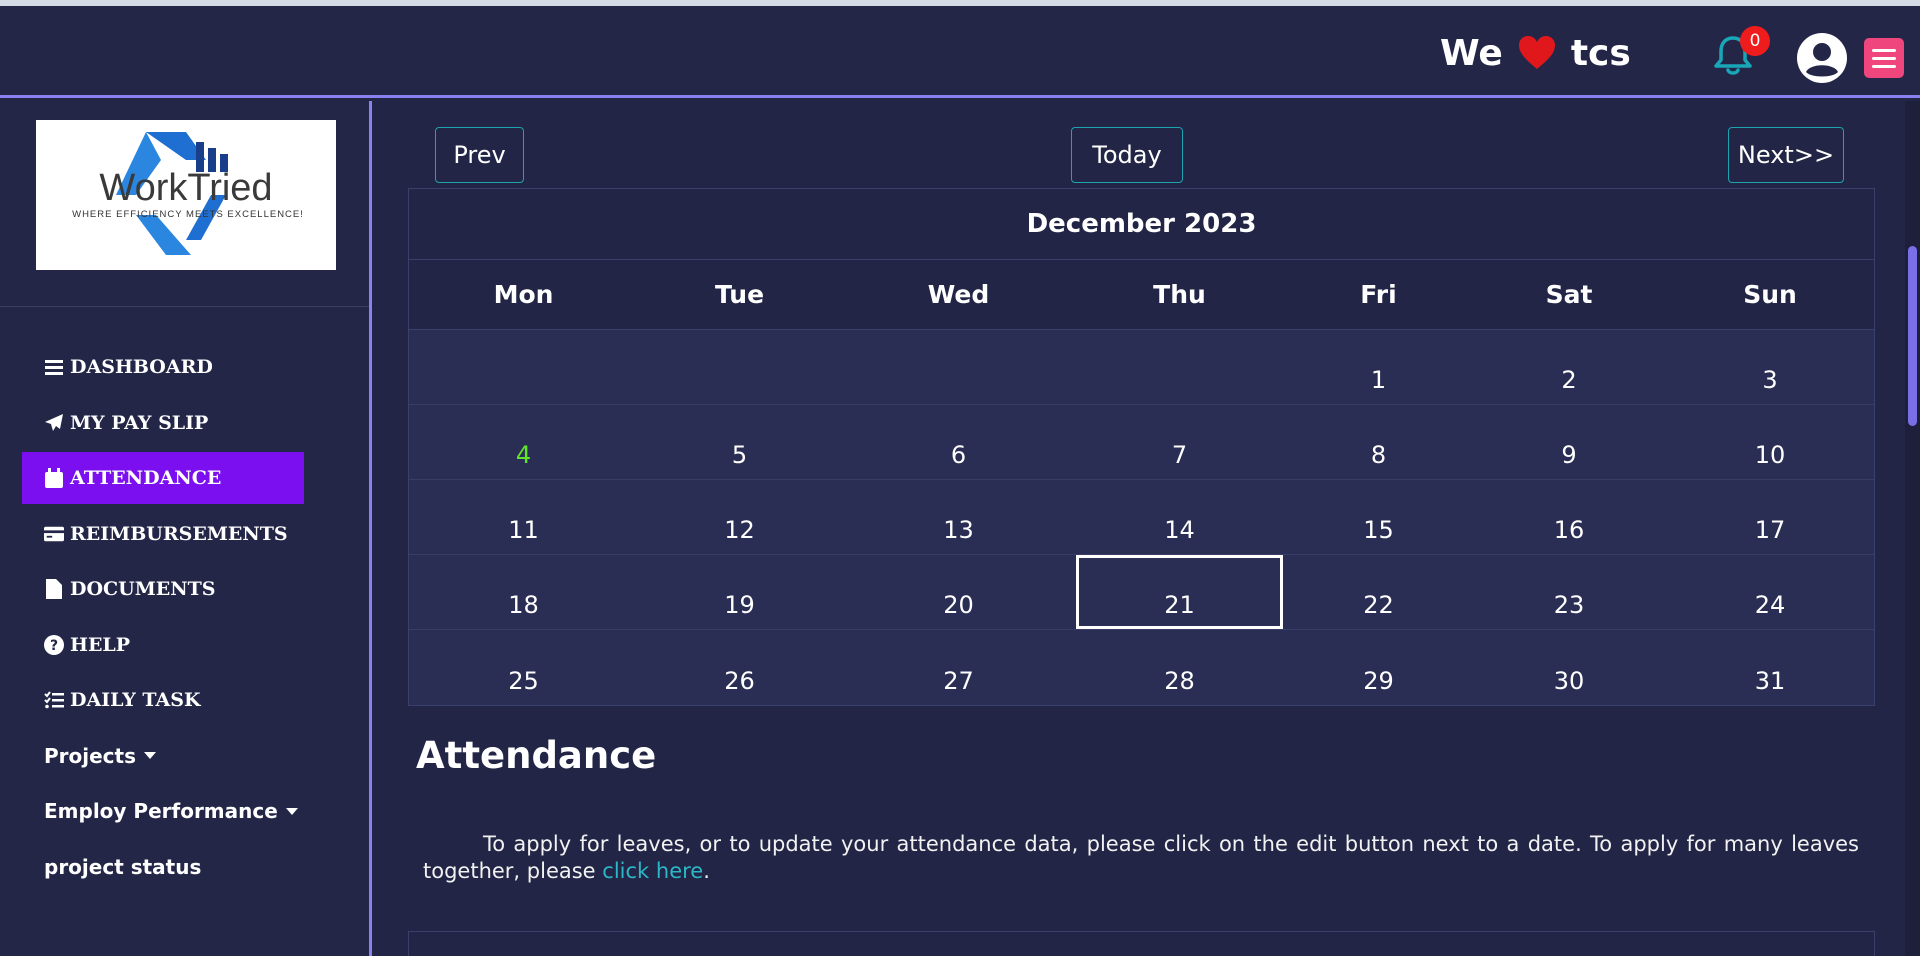 Image resolution: width=1920 pixels, height=956 pixels. I want to click on calendar-day-16: 16, so click(1569, 517).